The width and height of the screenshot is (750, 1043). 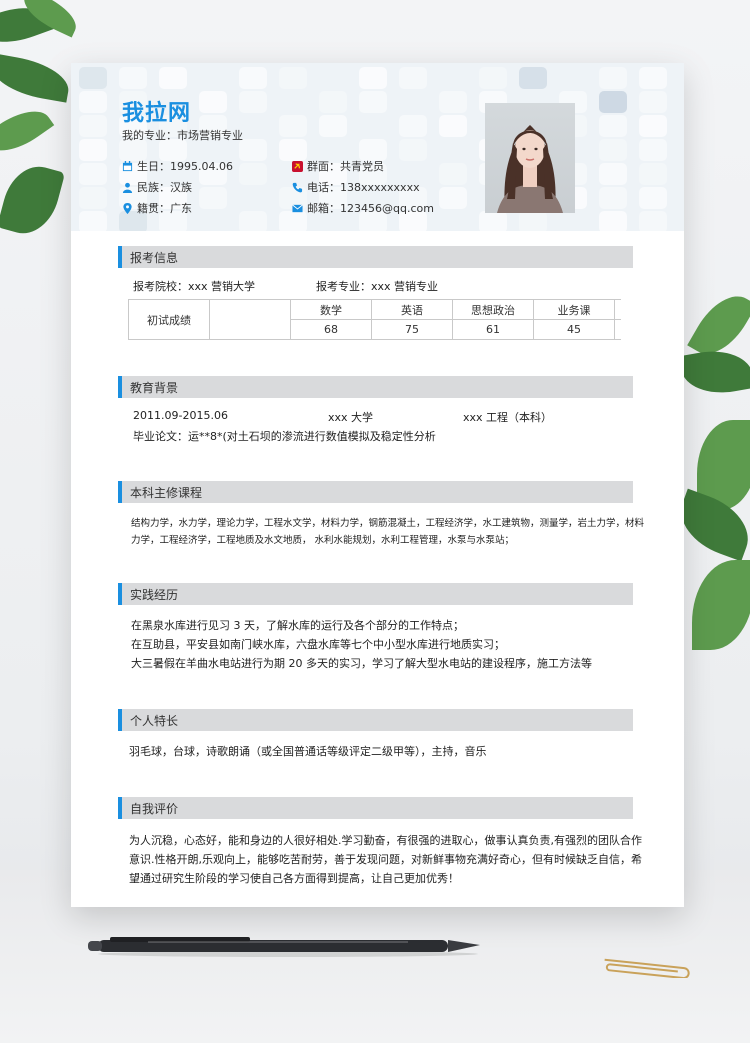 I want to click on birth-text: 生日：1995.04.06, so click(x=185, y=166).